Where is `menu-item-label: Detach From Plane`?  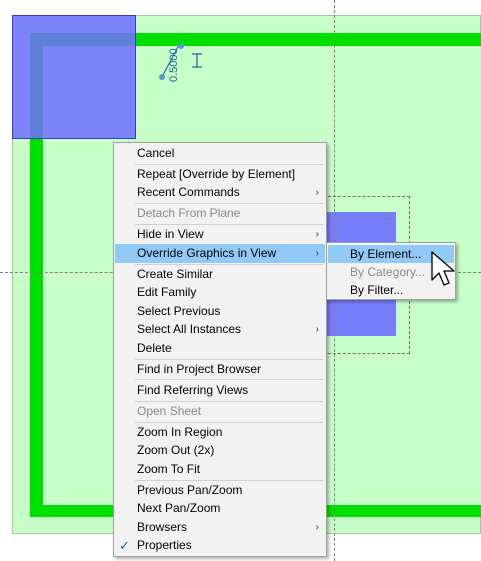
menu-item-label: Detach From Plane is located at coordinates (189, 213).